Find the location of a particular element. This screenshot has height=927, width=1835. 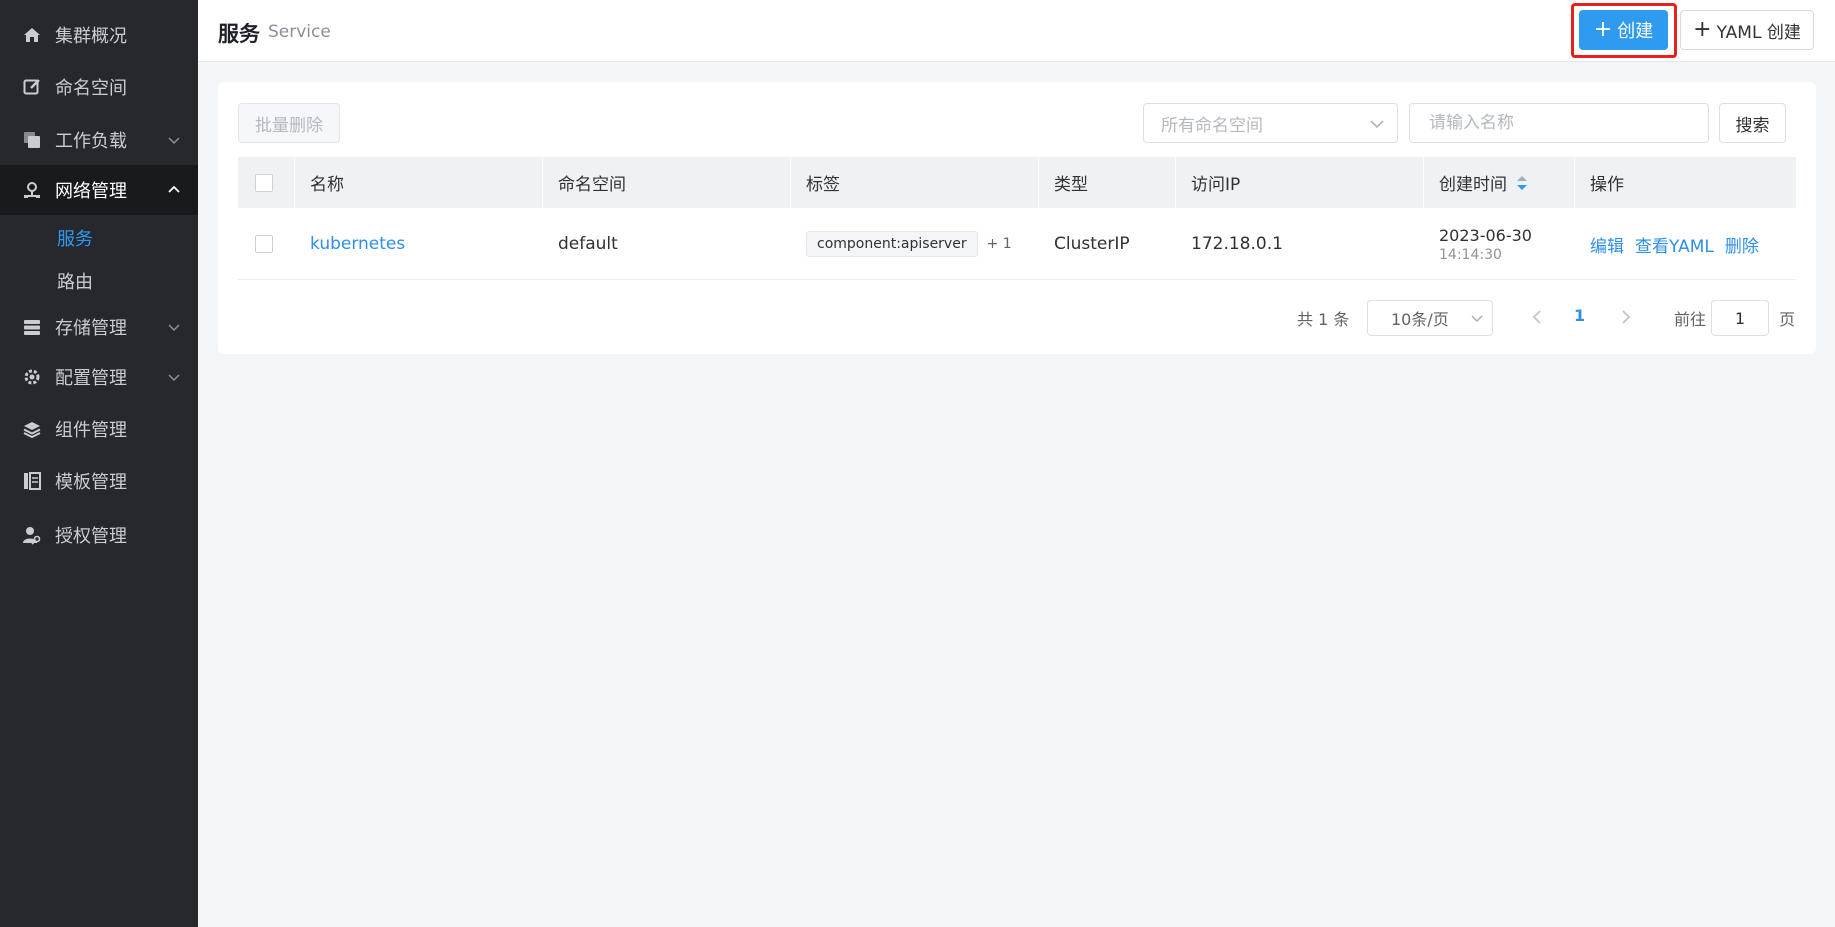

namespace-select-placeholder: 所有命名空间 is located at coordinates (1212, 125).